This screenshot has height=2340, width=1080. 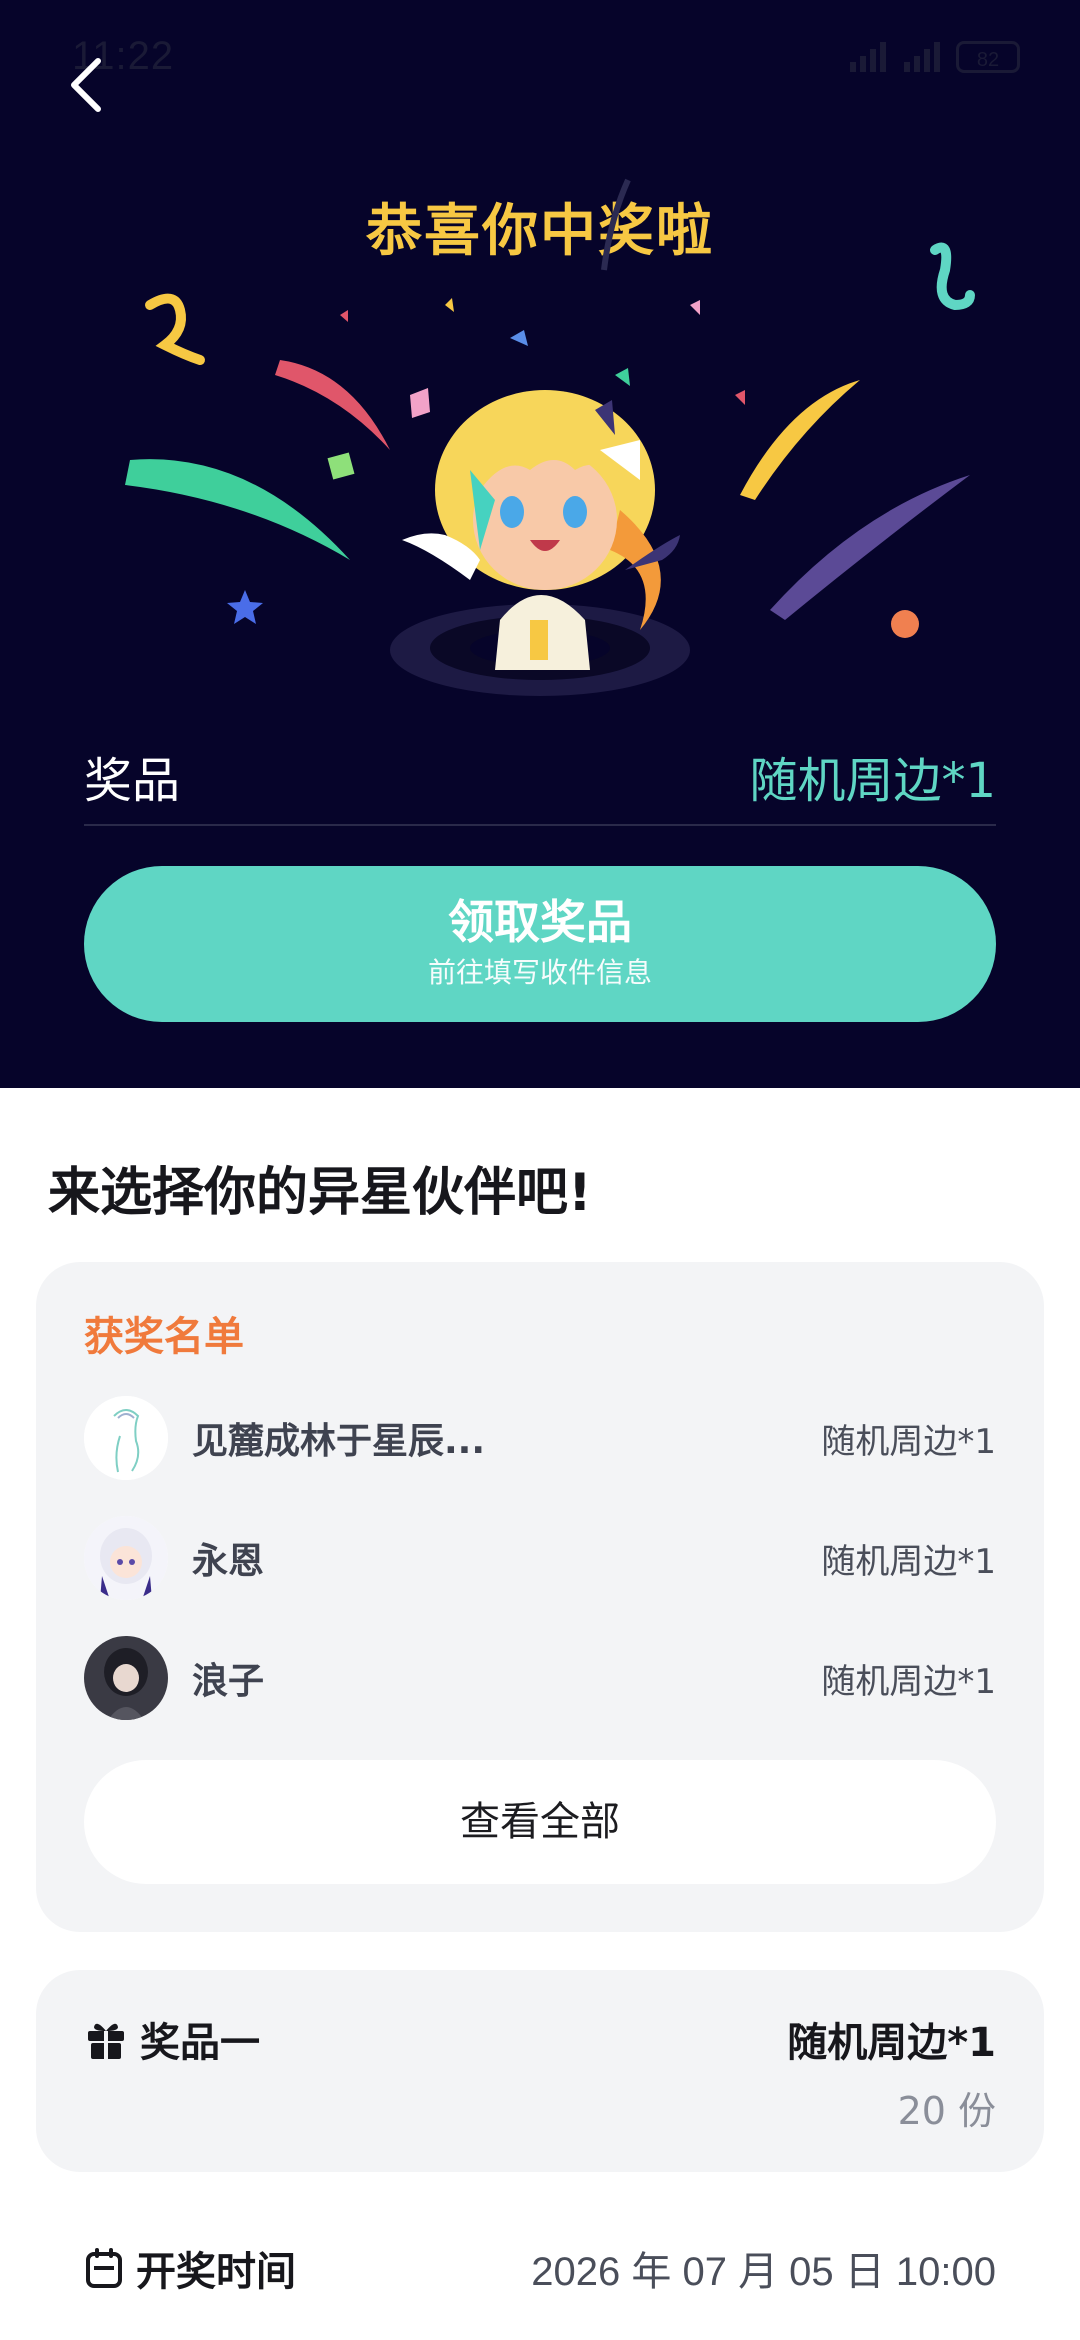 What do you see at coordinates (104, 2268) in the screenshot?
I see `calendar-icon` at bounding box center [104, 2268].